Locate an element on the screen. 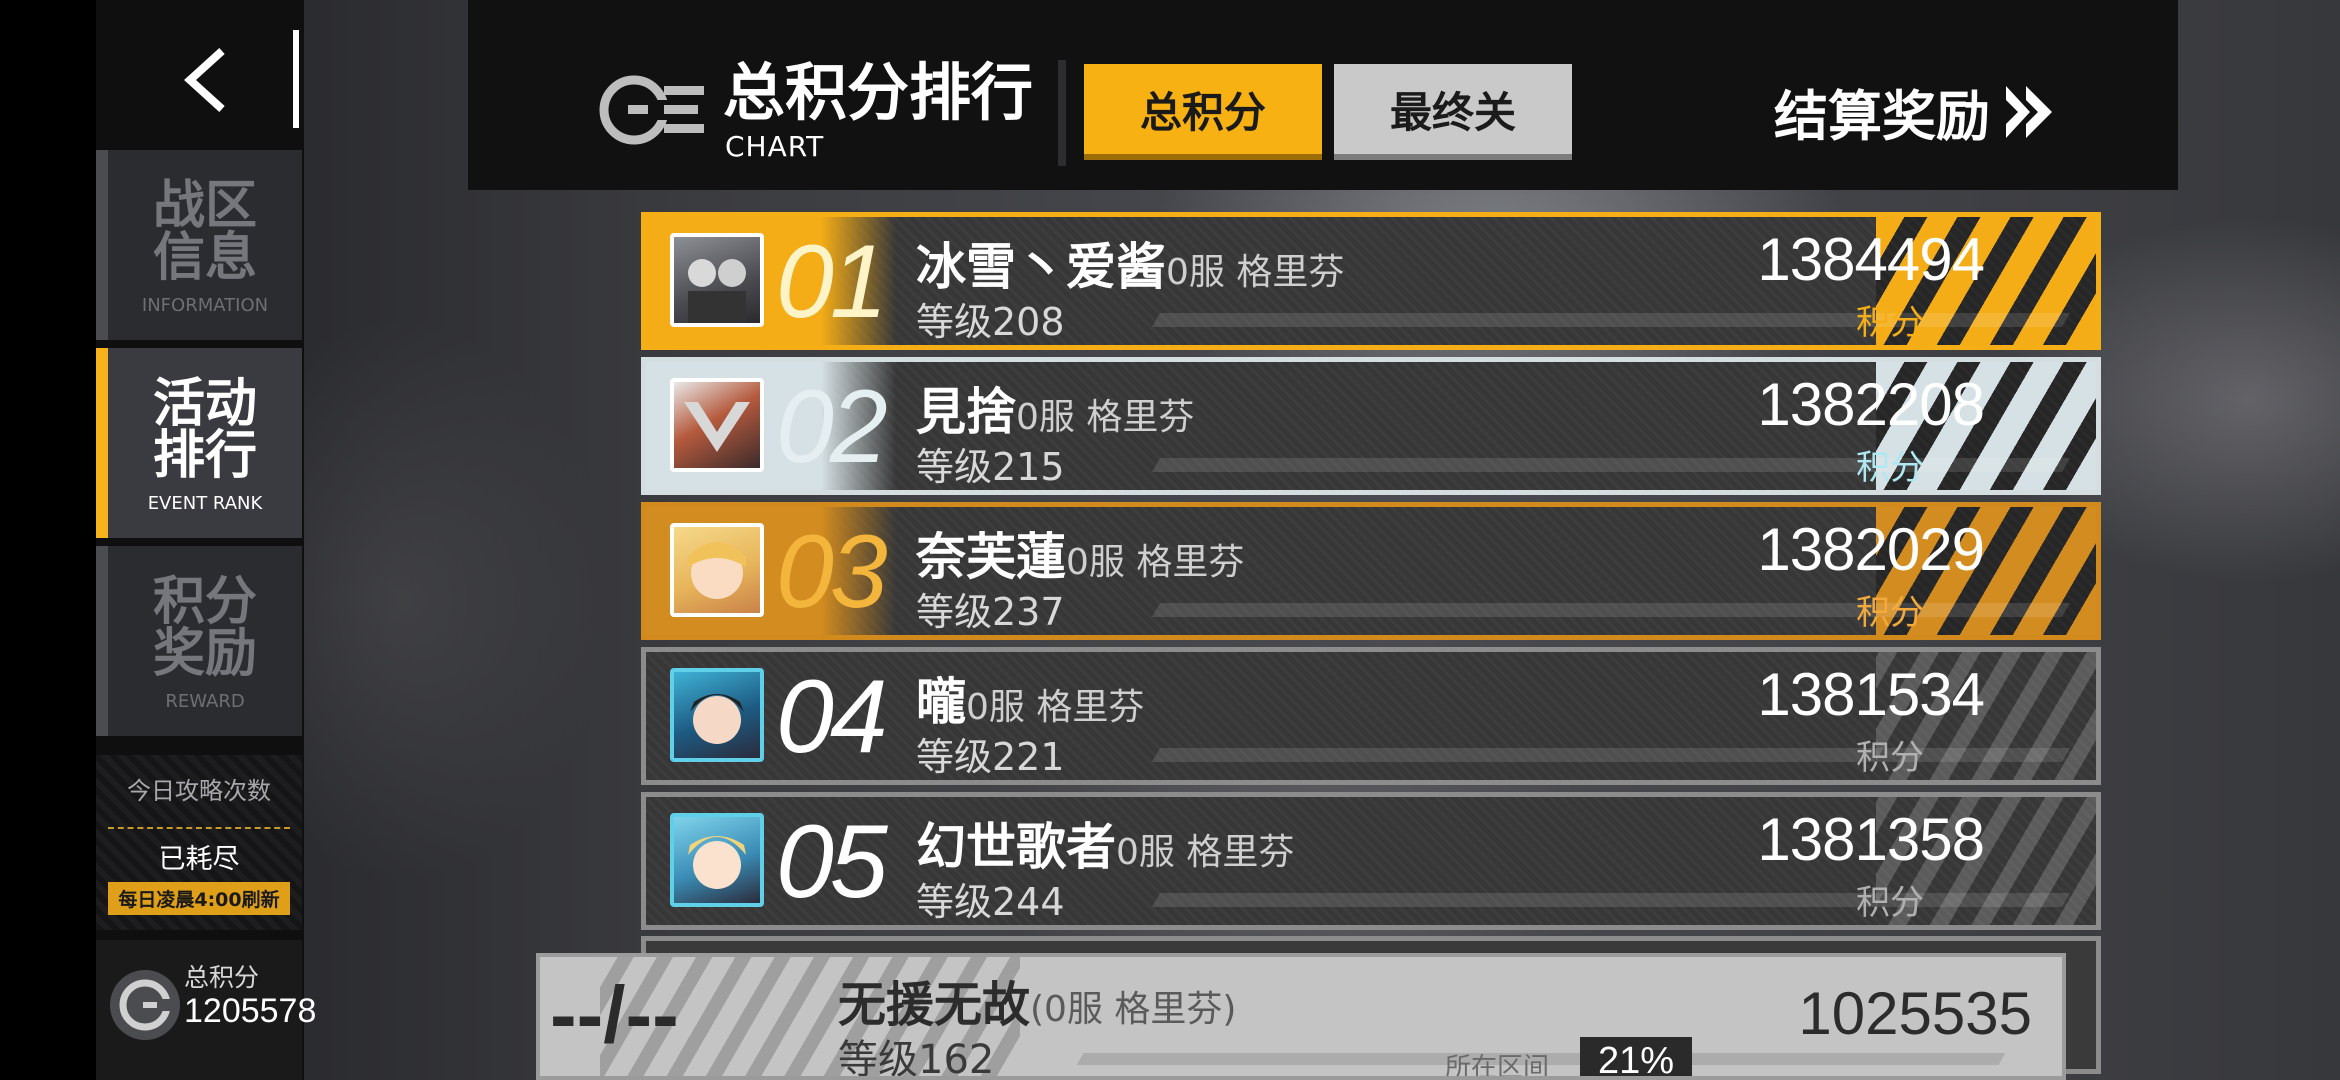 The height and width of the screenshot is (1080, 2340). sidebar-item-event-rank: 活动 排行 EVENT RANK is located at coordinates (199, 443).